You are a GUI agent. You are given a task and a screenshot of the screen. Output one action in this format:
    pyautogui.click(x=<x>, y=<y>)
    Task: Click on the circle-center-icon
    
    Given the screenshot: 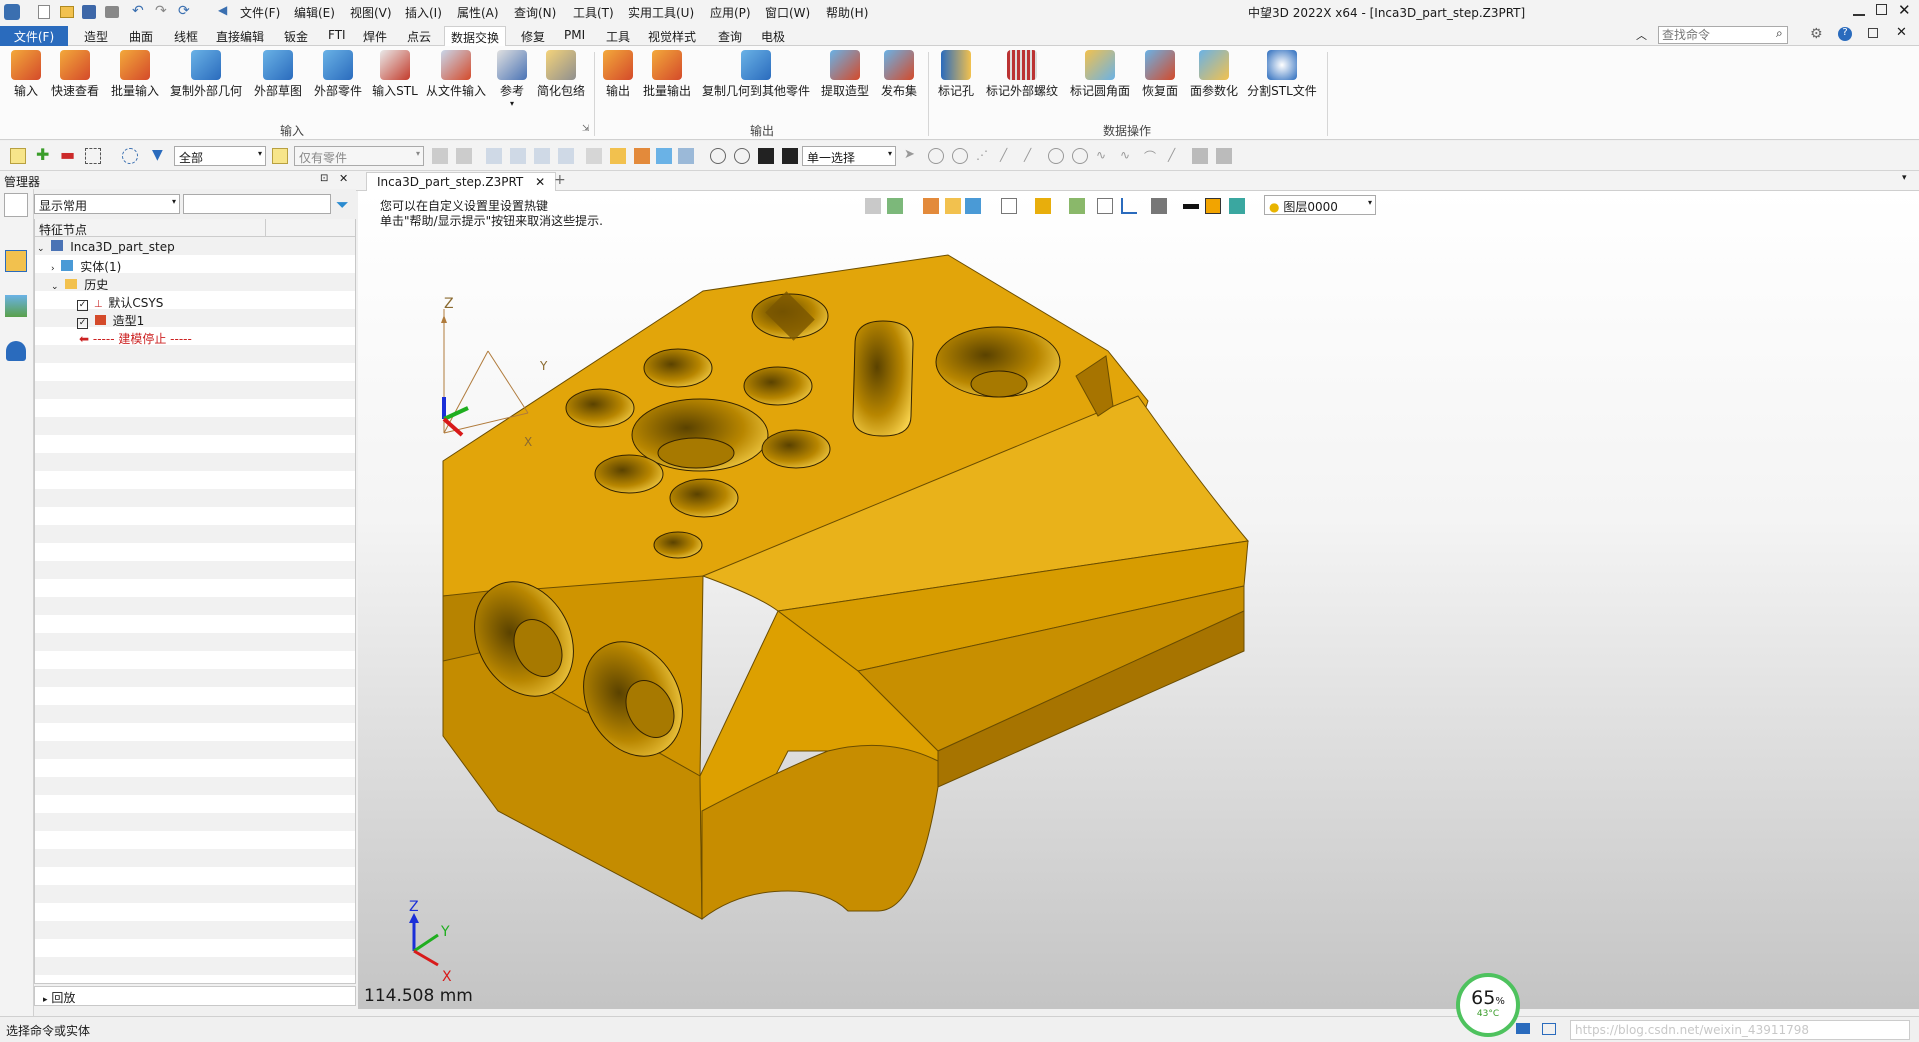 What is the action you would take?
    pyautogui.click(x=1056, y=156)
    